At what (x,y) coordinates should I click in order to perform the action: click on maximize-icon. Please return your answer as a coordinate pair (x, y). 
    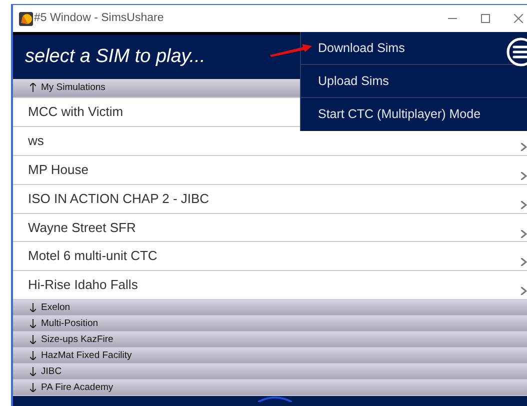
    Looking at the image, I should click on (485, 18).